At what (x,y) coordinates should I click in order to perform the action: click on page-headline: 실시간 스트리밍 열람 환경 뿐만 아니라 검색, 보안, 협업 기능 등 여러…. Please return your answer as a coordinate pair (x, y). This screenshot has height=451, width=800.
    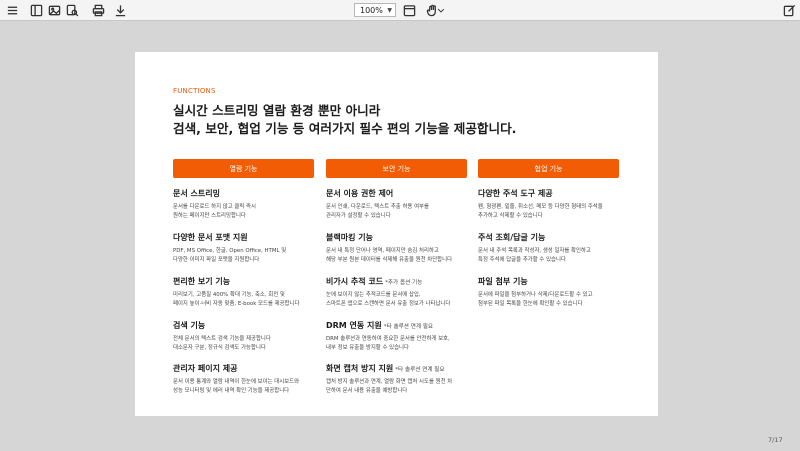
    Looking at the image, I should click on (344, 120).